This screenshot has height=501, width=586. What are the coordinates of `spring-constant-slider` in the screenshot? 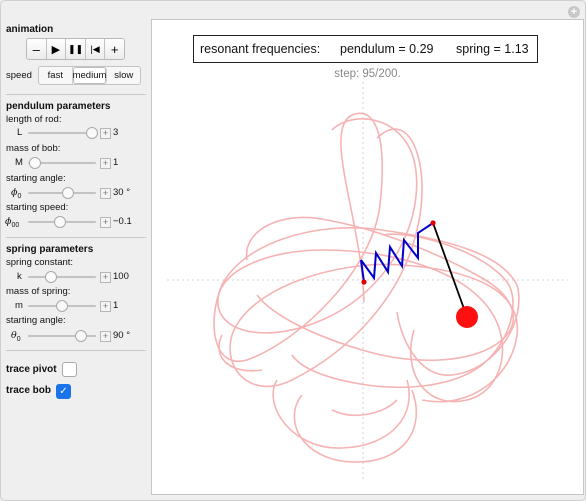 It's located at (62, 277).